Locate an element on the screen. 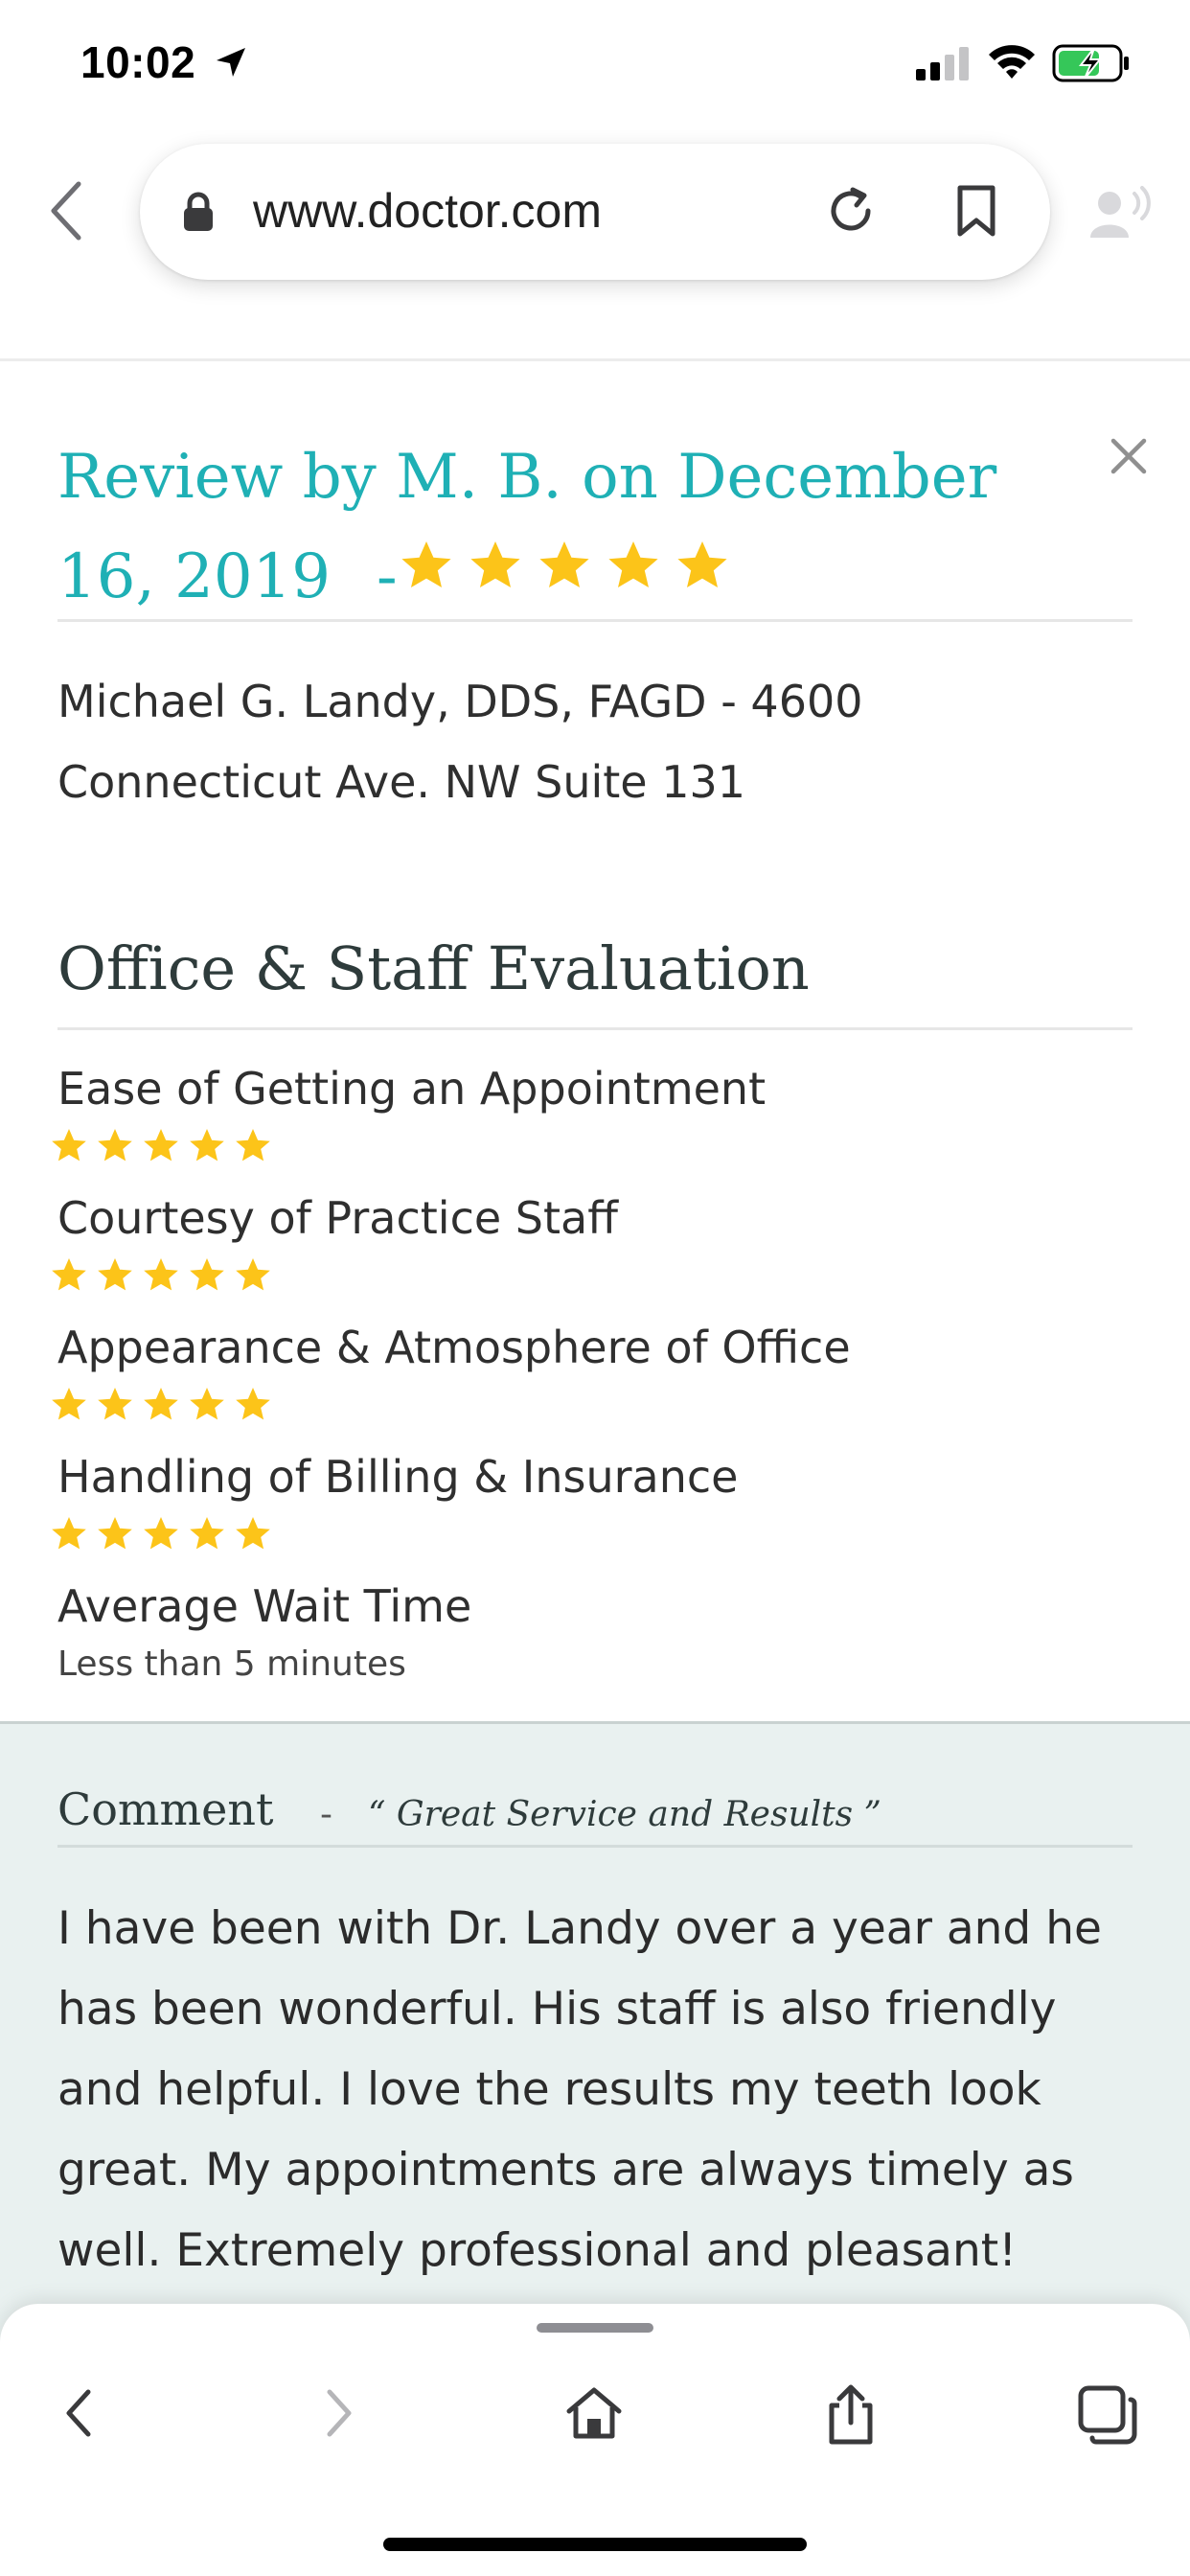  status-bar: 10:02 is located at coordinates (595, 67).